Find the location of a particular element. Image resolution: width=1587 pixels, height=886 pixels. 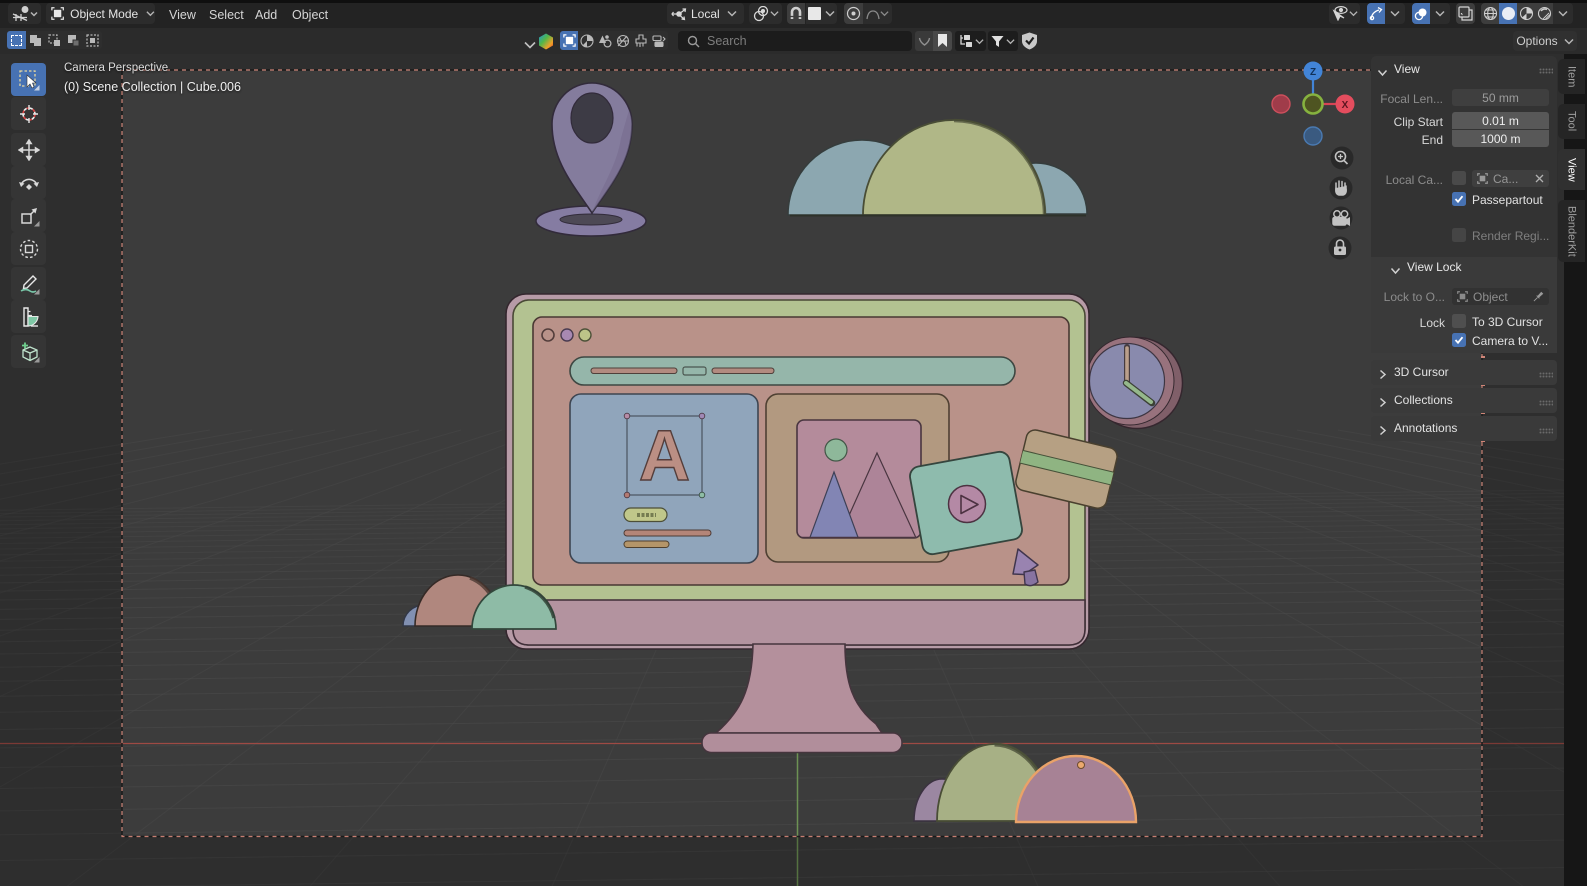

svg-text: A is located at coordinates (664, 456).